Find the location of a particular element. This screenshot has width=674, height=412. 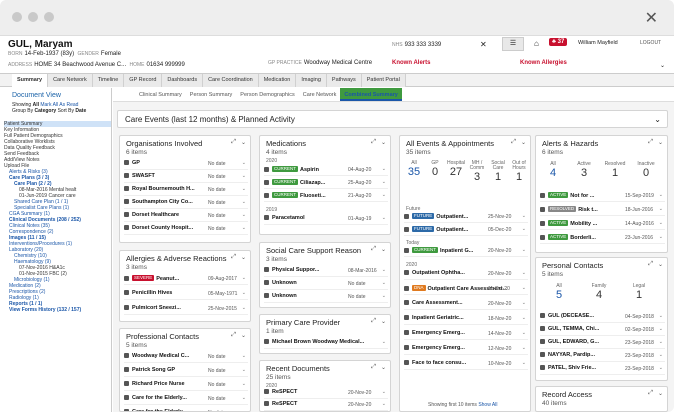

list-item: Michael Brown Woodway Medical... ⌄ is located at coordinates (326, 344).